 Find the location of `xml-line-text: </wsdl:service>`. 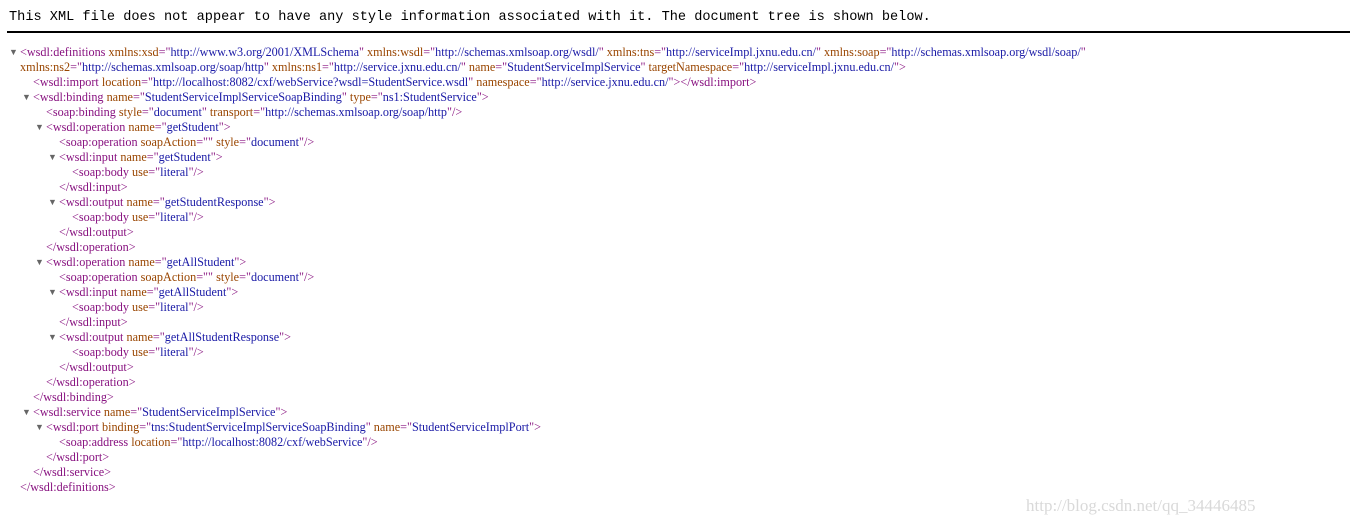

xml-line-text: </wsdl:service> is located at coordinates (72, 472).